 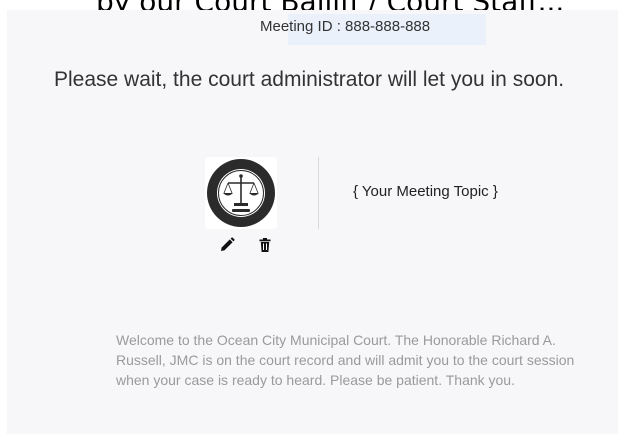 I want to click on trash-icon, so click(x=265, y=245).